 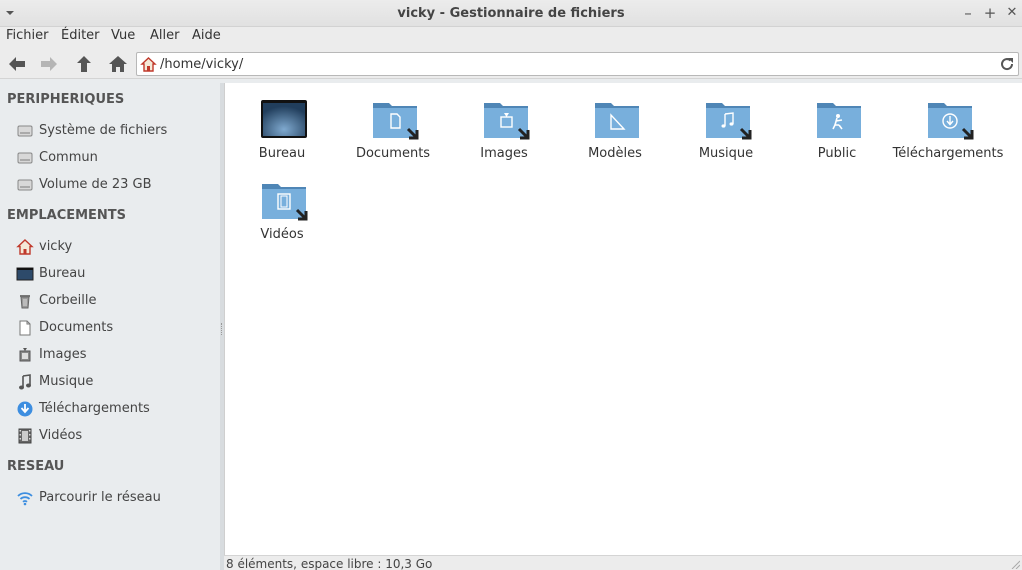 I want to click on downloads-folder-icon, so click(x=950, y=120).